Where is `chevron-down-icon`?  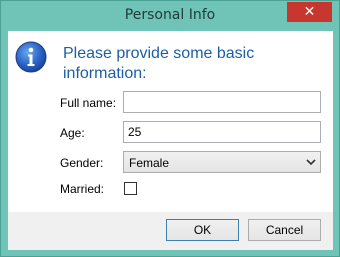 chevron-down-icon is located at coordinates (311, 162).